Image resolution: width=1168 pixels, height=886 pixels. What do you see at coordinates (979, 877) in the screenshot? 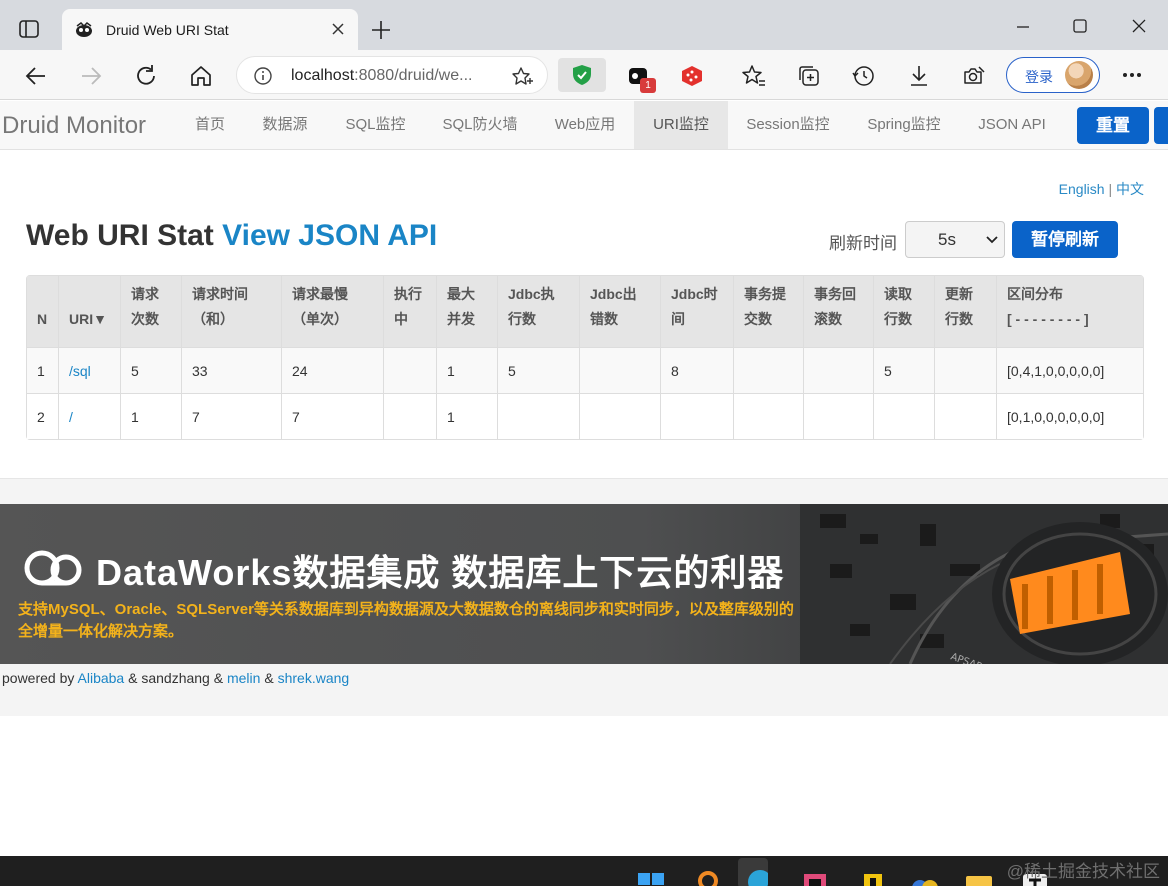
I see `file-explorer-icon` at bounding box center [979, 877].